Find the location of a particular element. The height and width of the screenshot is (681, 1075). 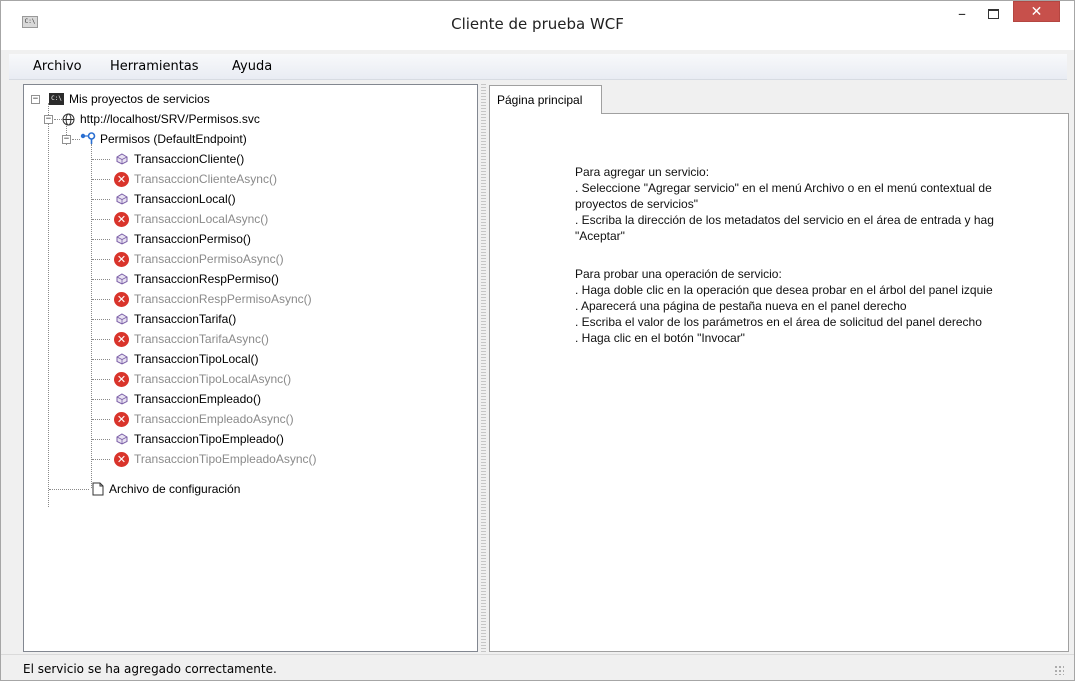

tree-operation: ✕ TransaccionEmpleadoAsync() is located at coordinates (244, 419).